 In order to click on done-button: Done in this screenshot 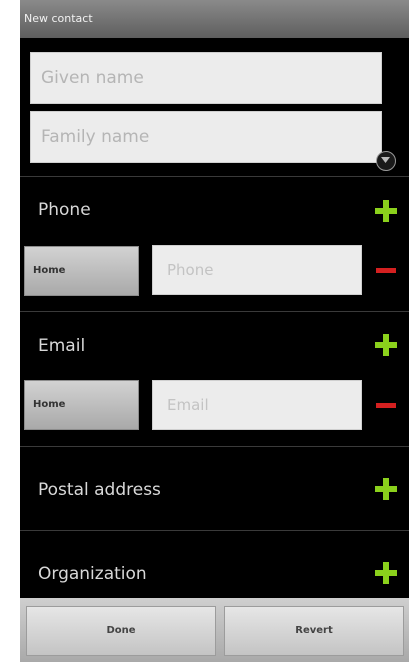, I will do `click(121, 631)`.